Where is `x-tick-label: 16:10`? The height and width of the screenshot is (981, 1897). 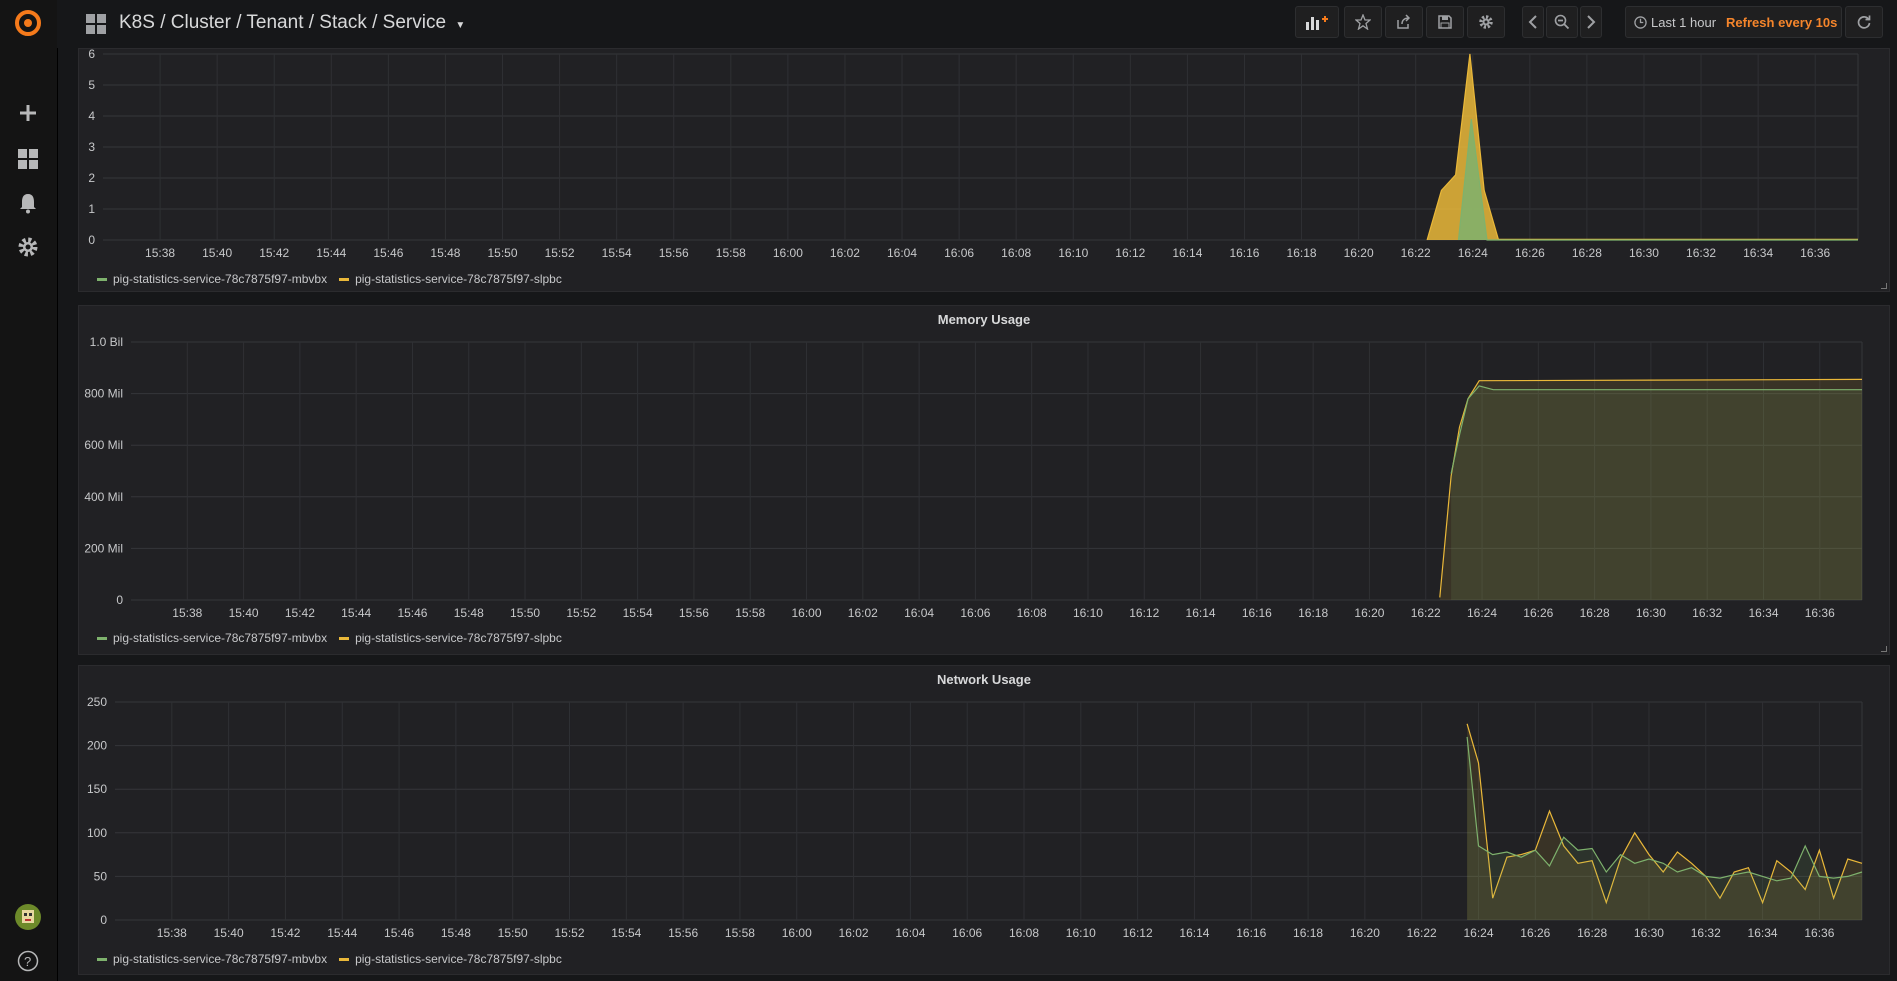
x-tick-label: 16:10 is located at coordinates (1073, 253).